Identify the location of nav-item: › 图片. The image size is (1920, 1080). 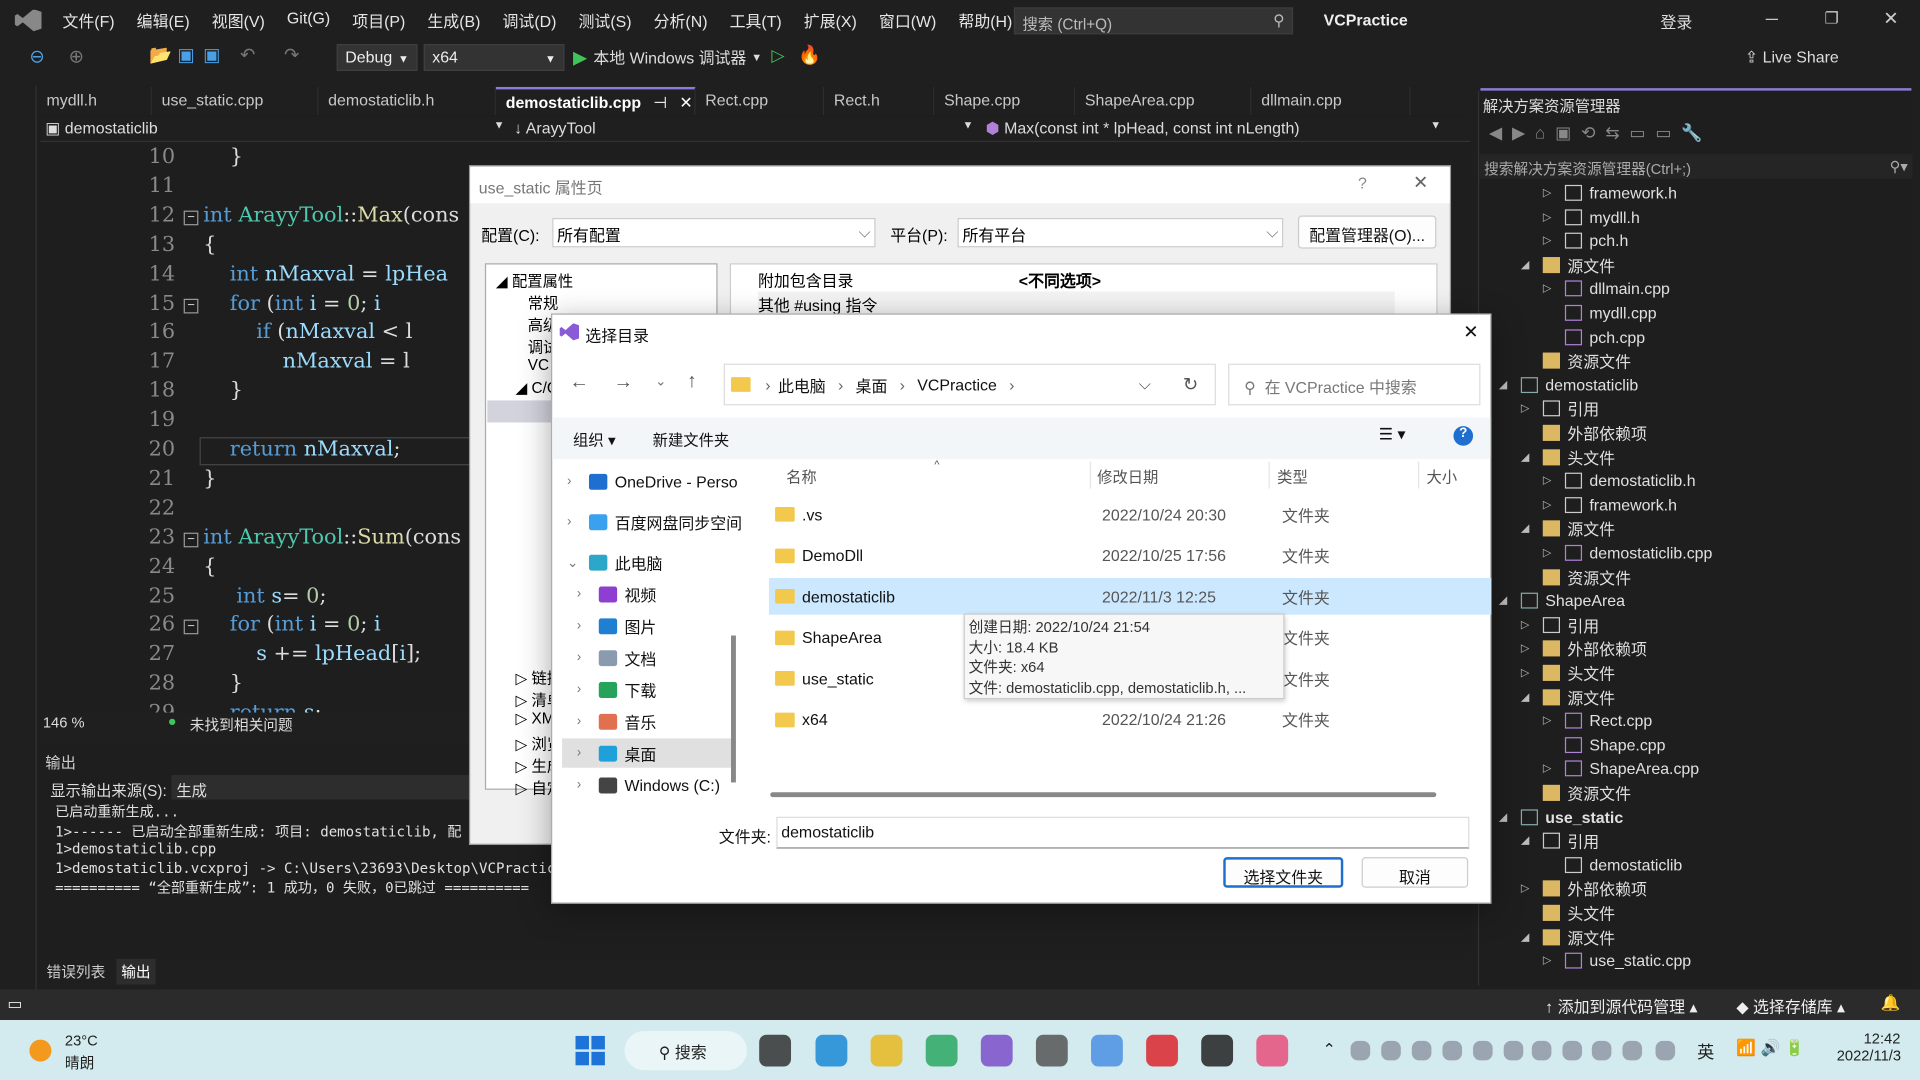
(609, 625).